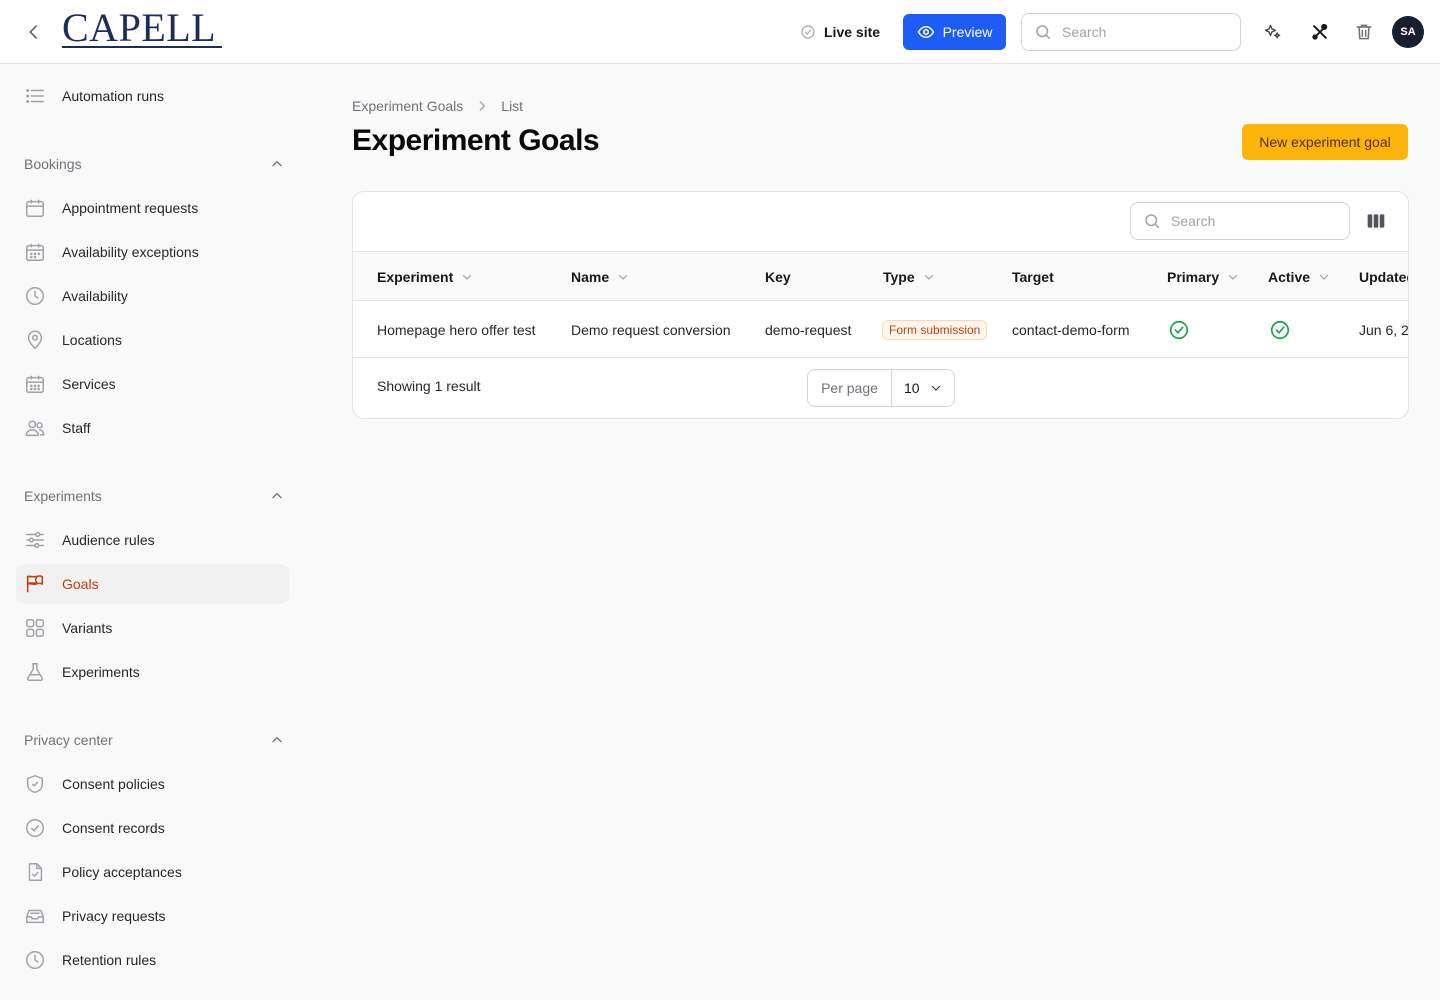 Image resolution: width=1440 pixels, height=1000 pixels. I want to click on avatar-initials: SA, so click(1408, 32).